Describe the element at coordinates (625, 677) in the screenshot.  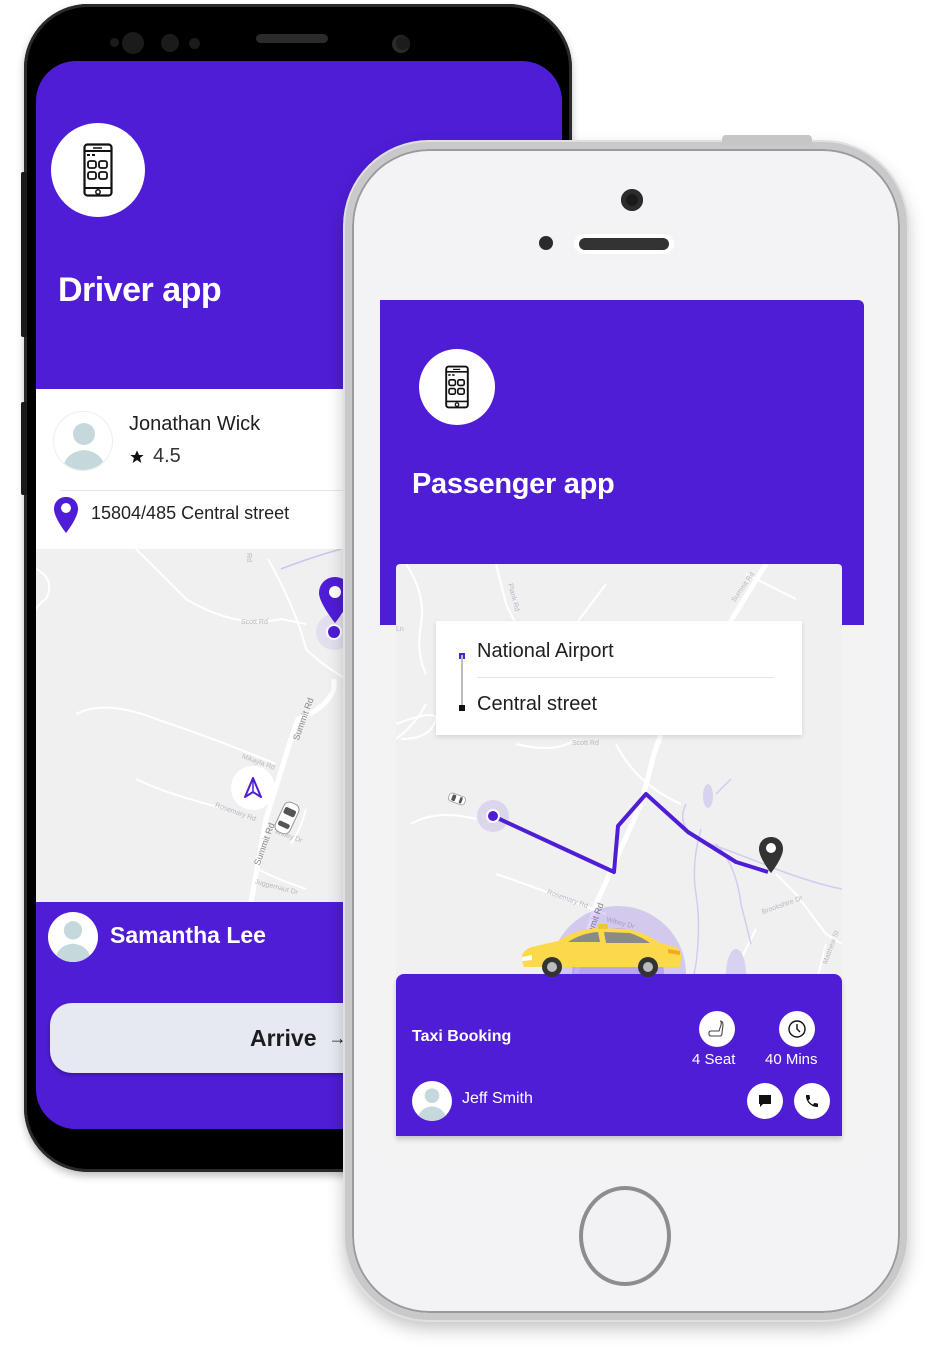
I see `divider` at that location.